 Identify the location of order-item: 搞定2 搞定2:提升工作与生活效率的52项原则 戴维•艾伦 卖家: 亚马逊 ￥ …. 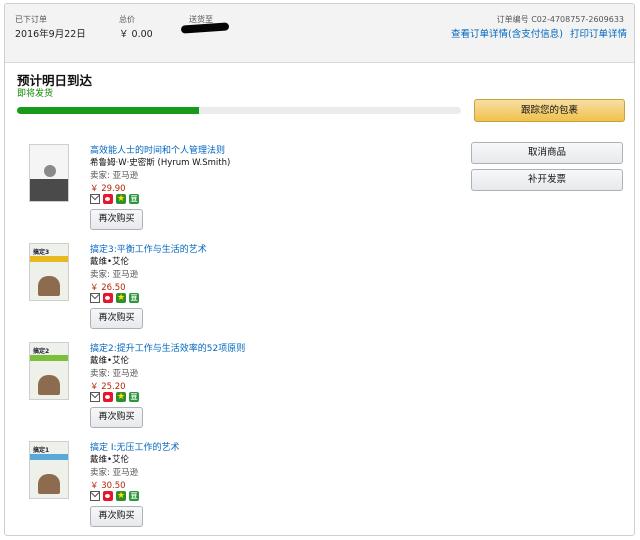
(235, 388).